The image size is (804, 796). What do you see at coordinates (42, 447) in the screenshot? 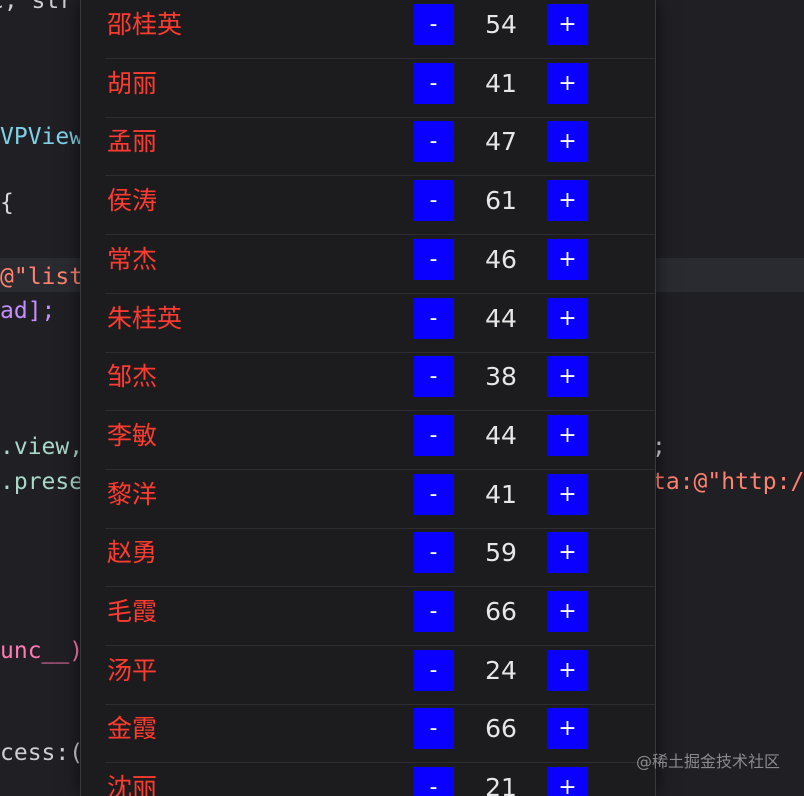
I see `code-line-fragment: .view,` at bounding box center [42, 447].